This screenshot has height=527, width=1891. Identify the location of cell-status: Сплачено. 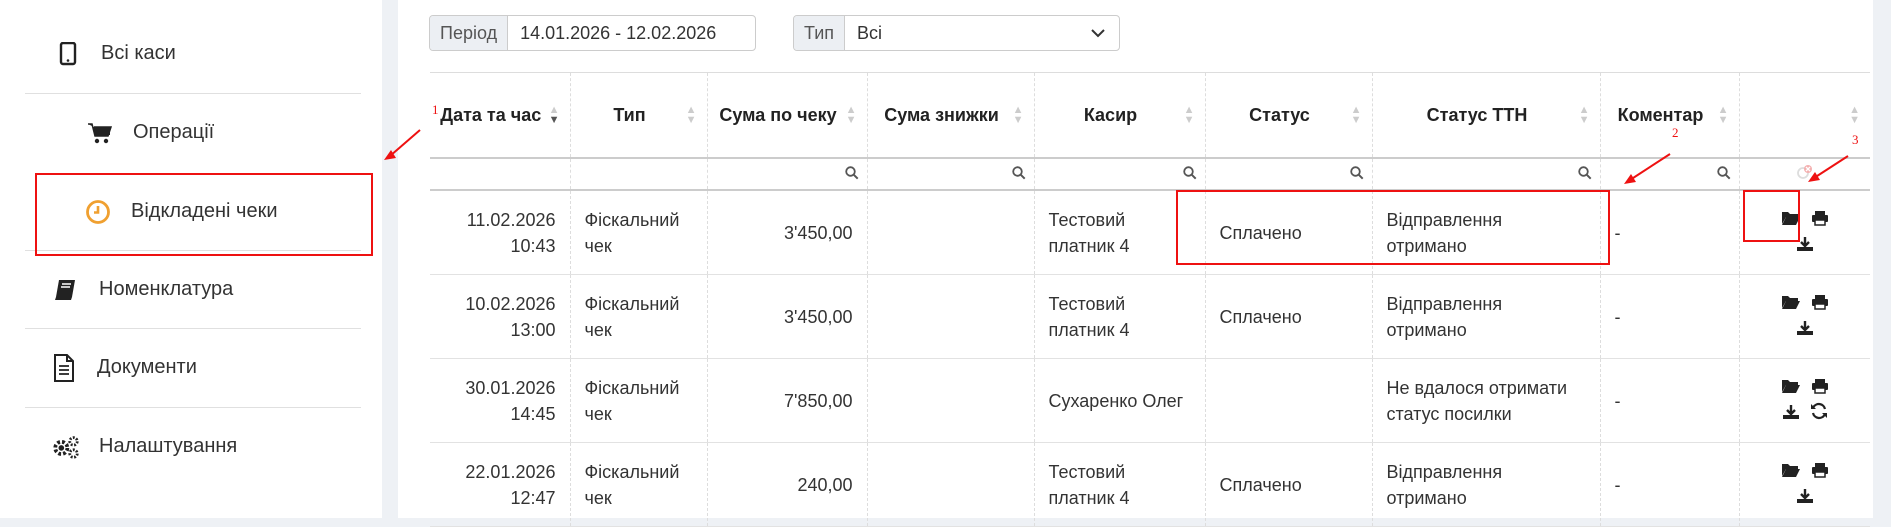
(1289, 316).